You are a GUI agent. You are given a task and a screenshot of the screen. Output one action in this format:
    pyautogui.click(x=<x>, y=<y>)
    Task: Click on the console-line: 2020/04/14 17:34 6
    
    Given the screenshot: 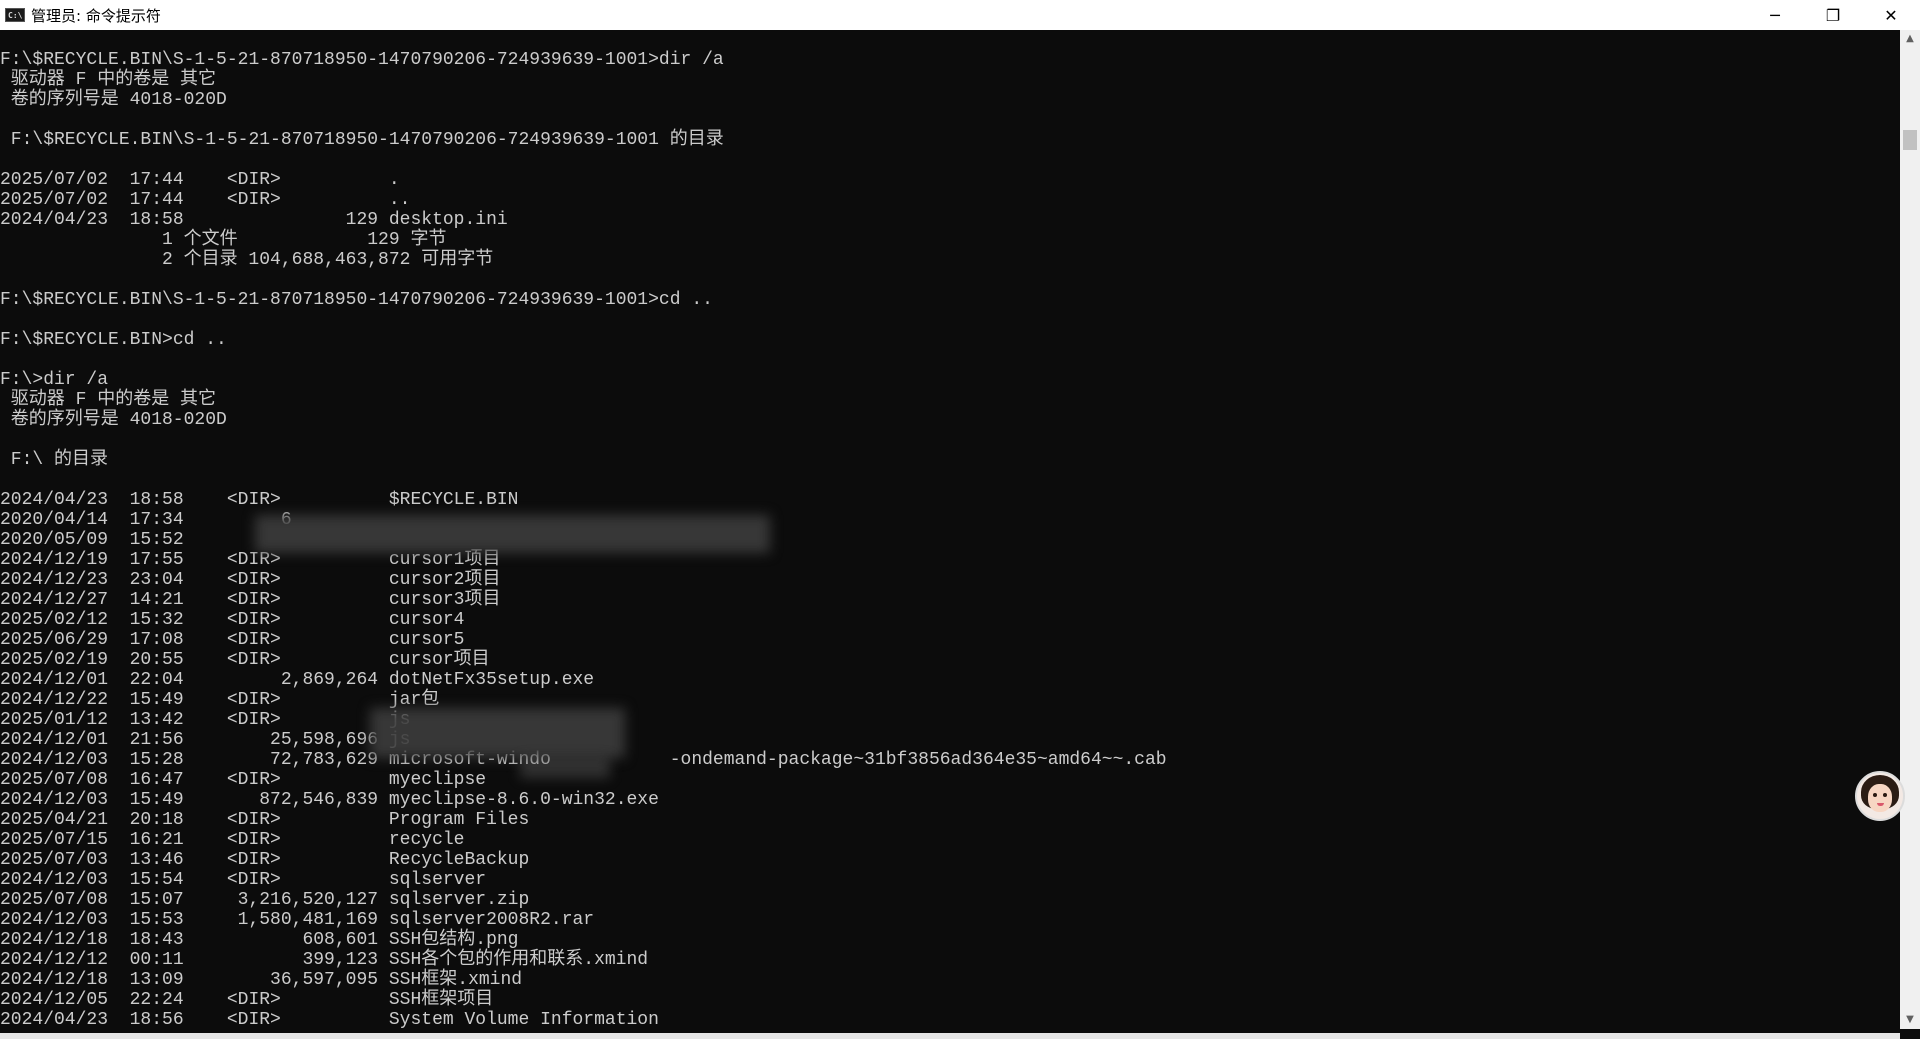 What is the action you would take?
    pyautogui.click(x=146, y=520)
    